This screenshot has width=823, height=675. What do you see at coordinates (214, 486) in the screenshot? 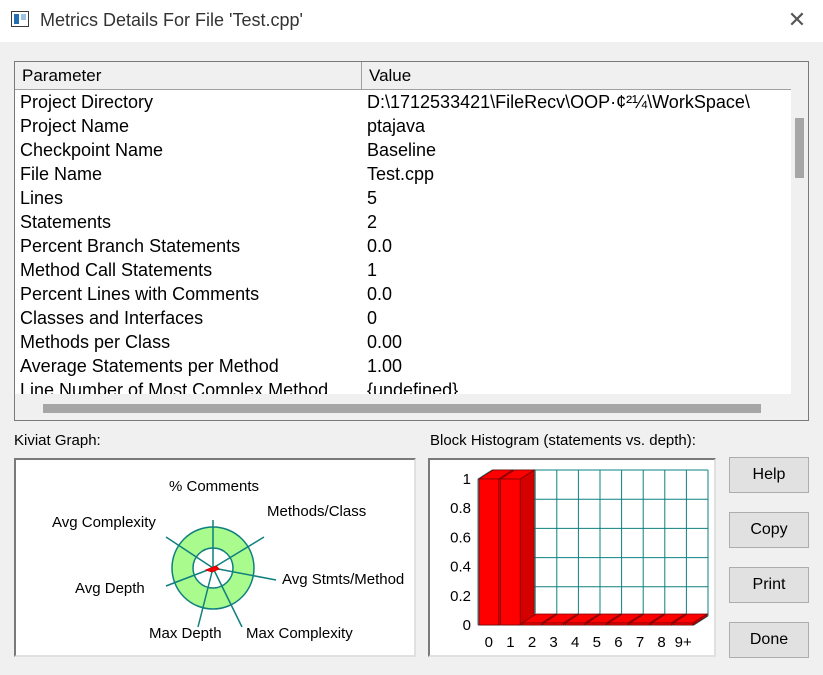
I see `kiviat-axis-label: % Comments` at bounding box center [214, 486].